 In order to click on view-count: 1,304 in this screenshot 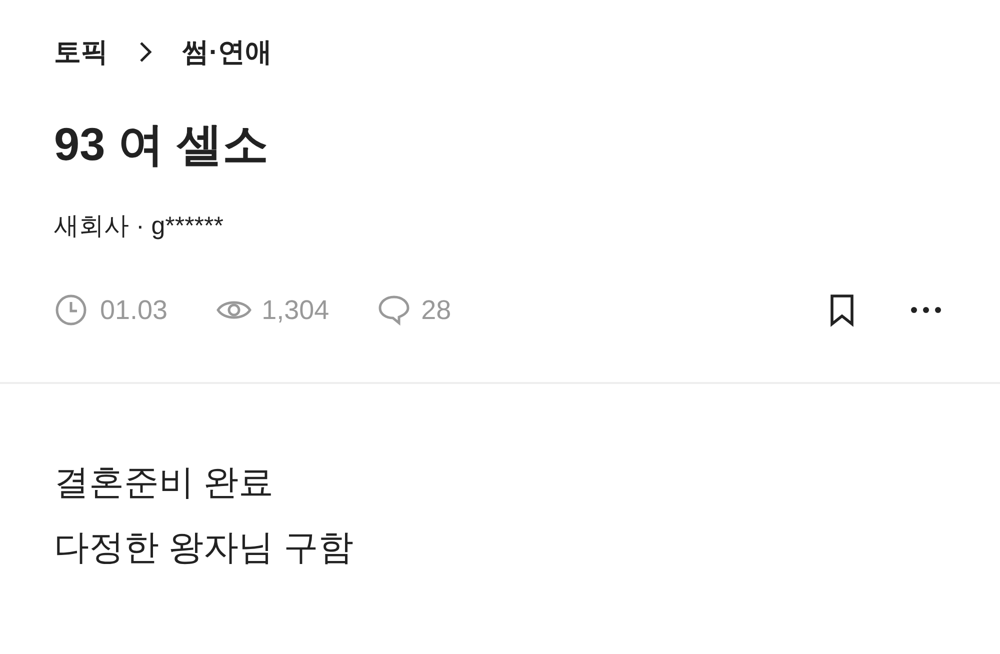, I will do `click(296, 310)`.